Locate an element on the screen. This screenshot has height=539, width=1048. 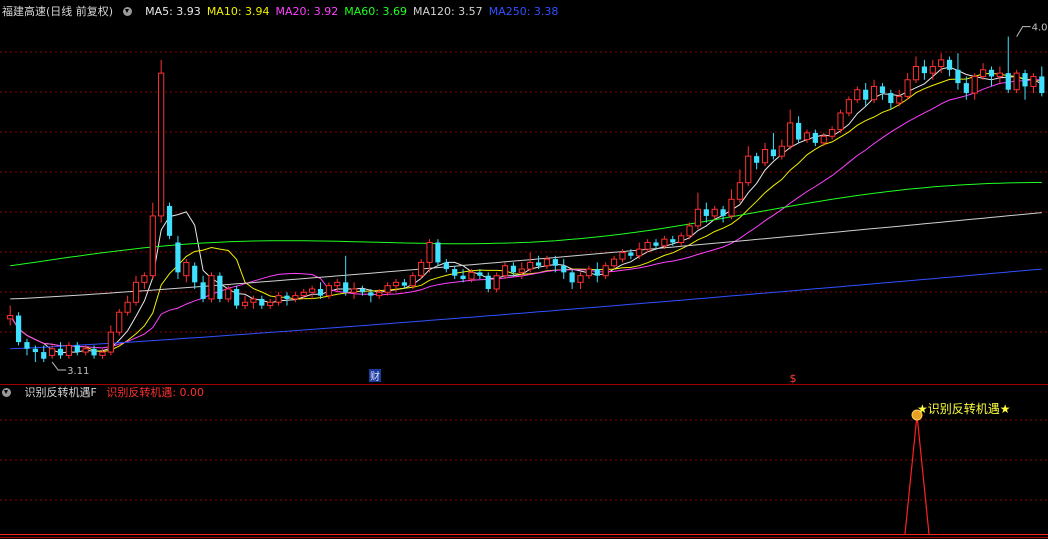
indicator-dropdown-icon is located at coordinates (8, 392).